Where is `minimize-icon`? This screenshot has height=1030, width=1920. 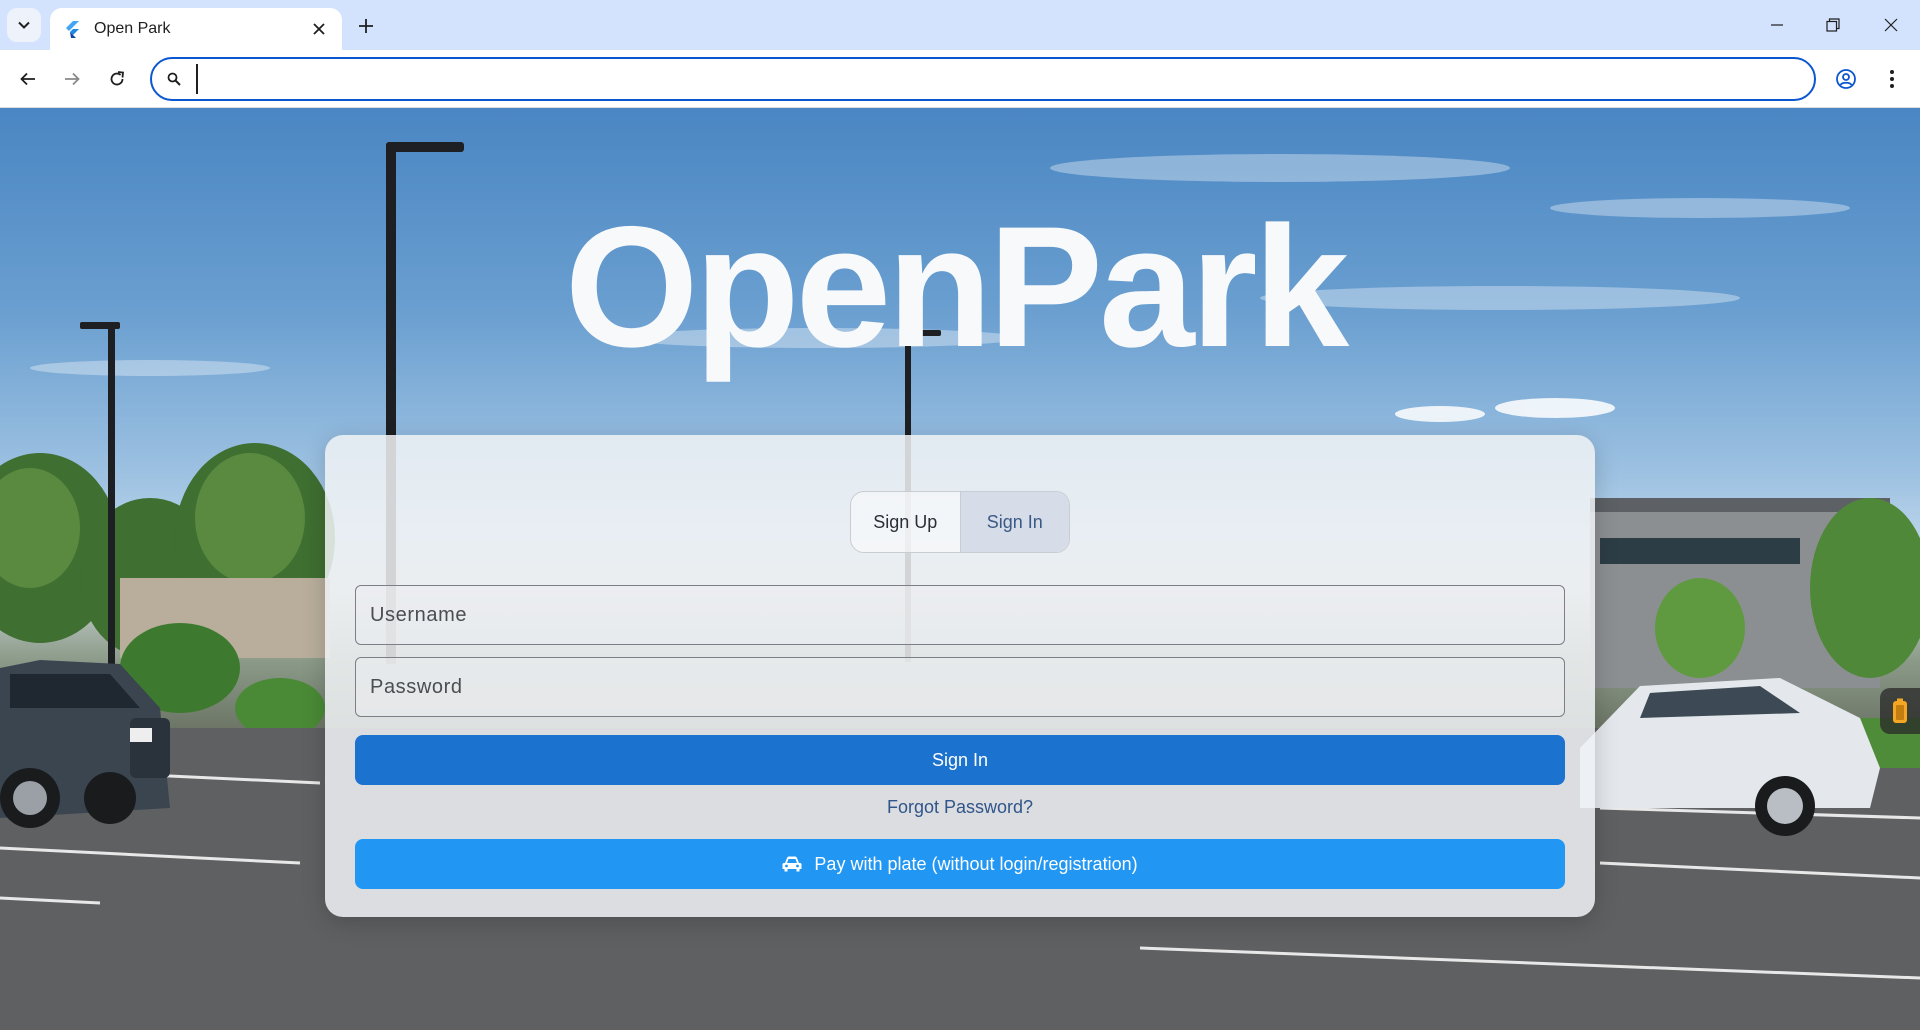
minimize-icon is located at coordinates (1777, 25).